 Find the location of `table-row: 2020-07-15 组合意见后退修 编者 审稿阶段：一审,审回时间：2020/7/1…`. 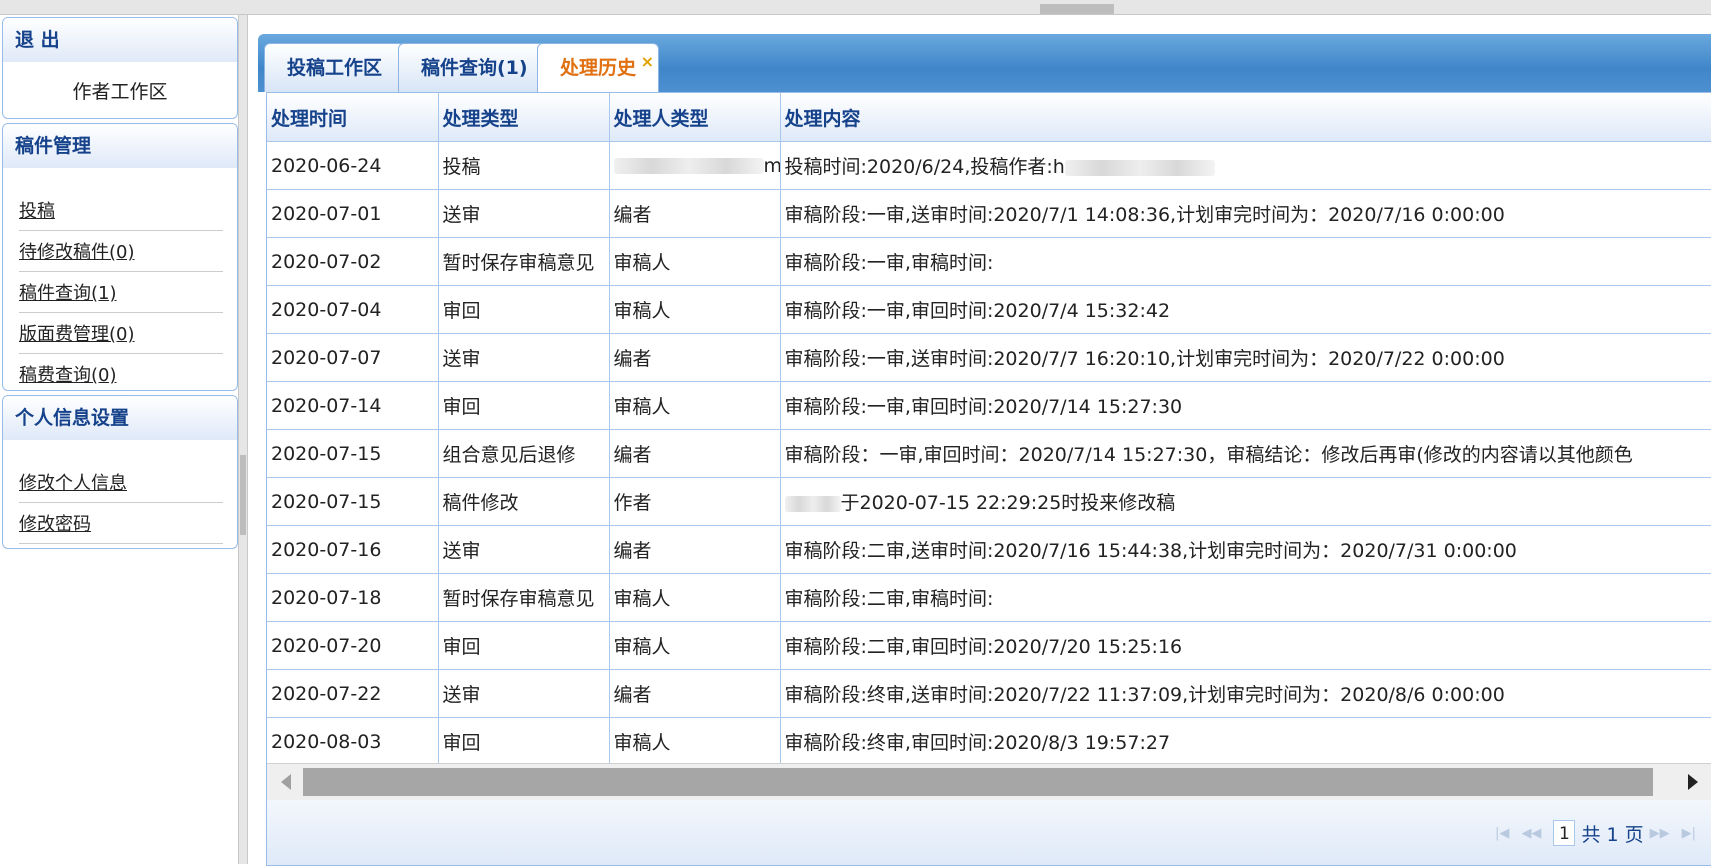

table-row: 2020-07-15 组合意见后退修 编者 审稿阶段：一审,审回时间：2020/7/1… is located at coordinates (989, 453).